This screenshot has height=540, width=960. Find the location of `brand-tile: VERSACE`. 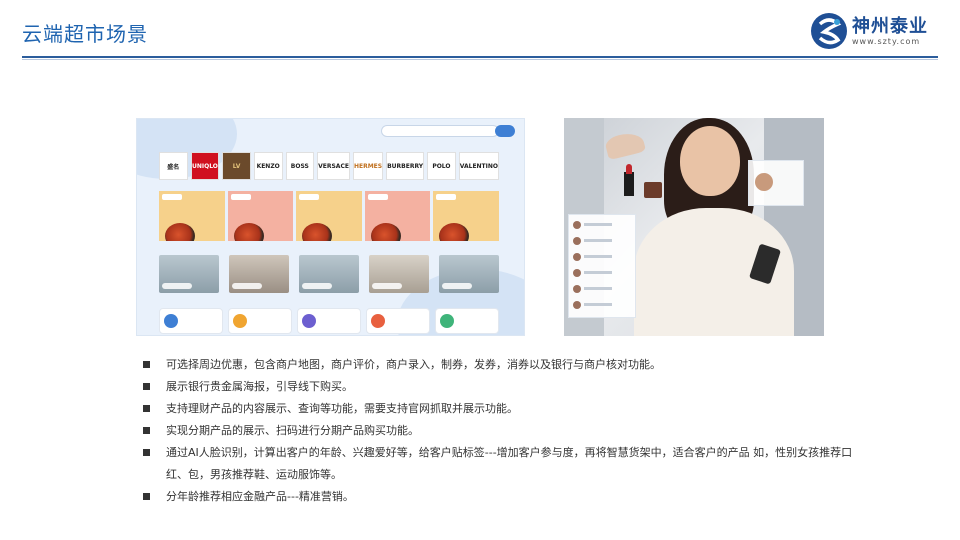

brand-tile: VERSACE is located at coordinates (333, 166).